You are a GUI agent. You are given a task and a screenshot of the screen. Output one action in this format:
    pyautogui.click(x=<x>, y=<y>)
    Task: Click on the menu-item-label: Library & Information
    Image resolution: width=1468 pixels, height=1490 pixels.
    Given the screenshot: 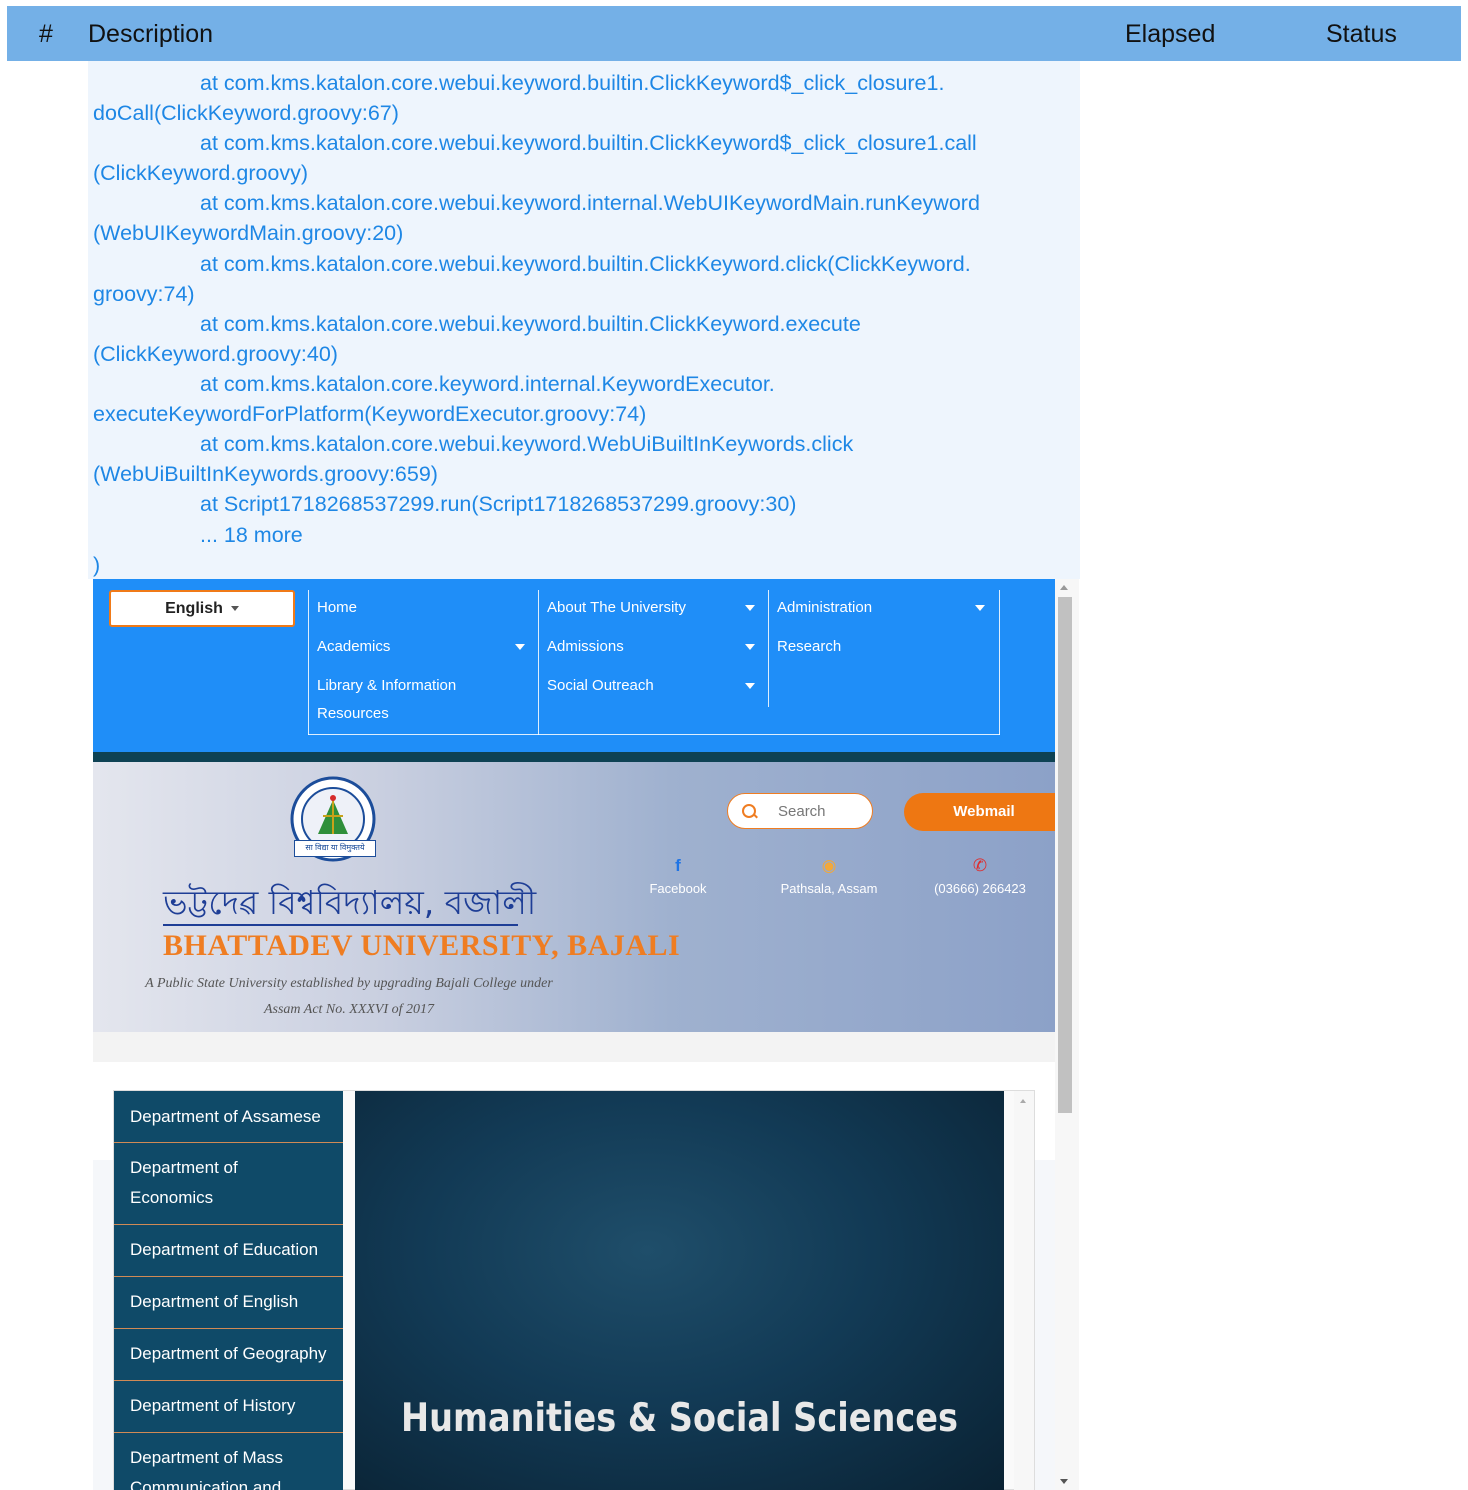 What is the action you would take?
    pyautogui.click(x=387, y=685)
    